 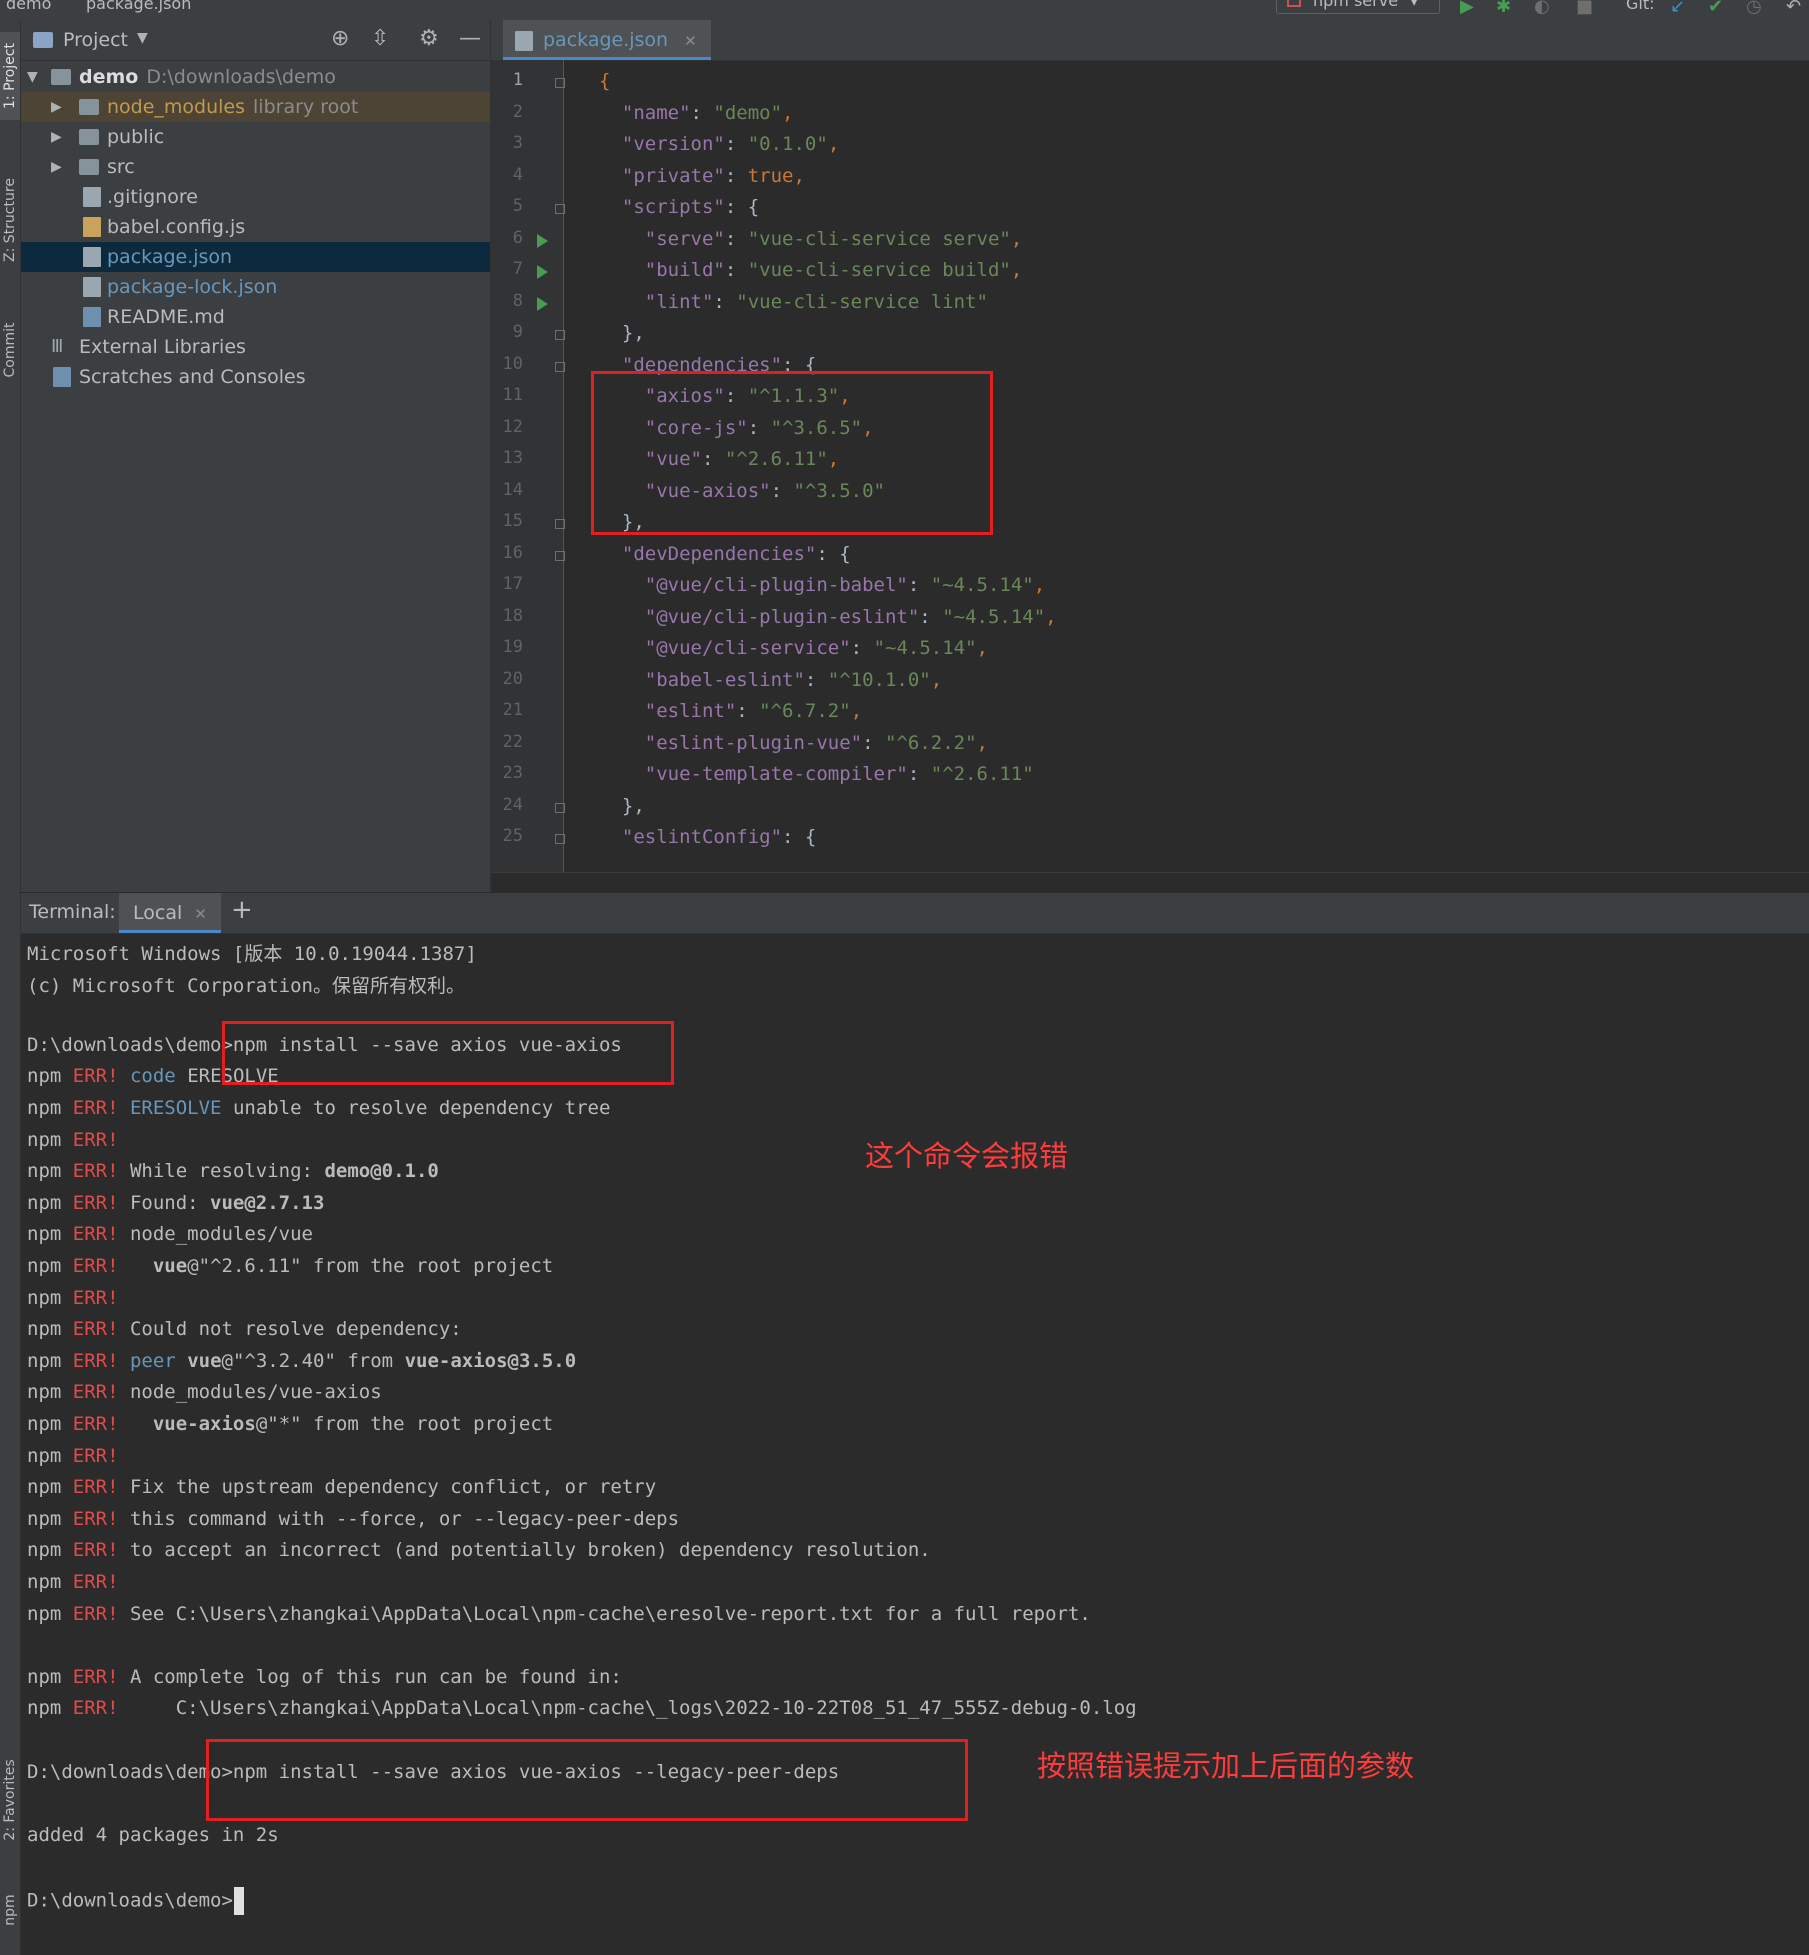 What do you see at coordinates (10, 1910) in the screenshot?
I see `npm-tool-button: npm` at bounding box center [10, 1910].